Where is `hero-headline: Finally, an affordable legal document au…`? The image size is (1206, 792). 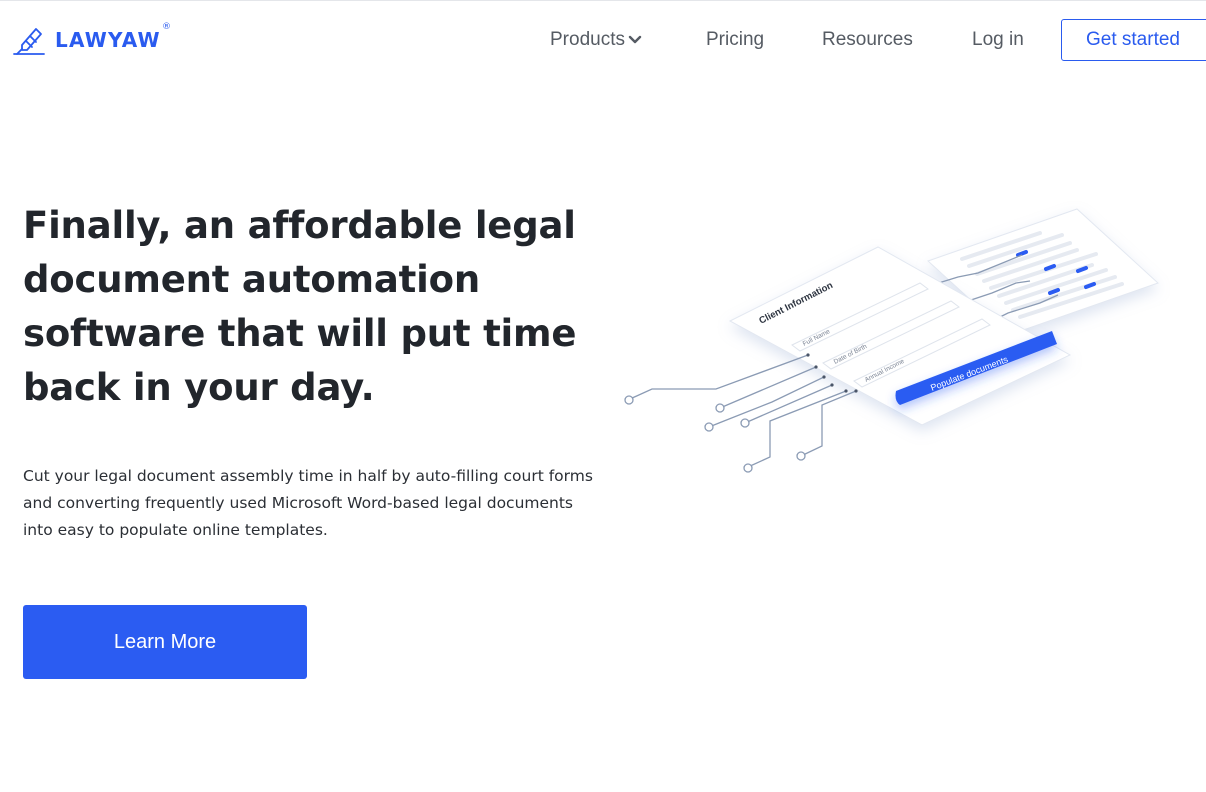
hero-headline: Finally, an affordable legal document au… is located at coordinates (300, 306).